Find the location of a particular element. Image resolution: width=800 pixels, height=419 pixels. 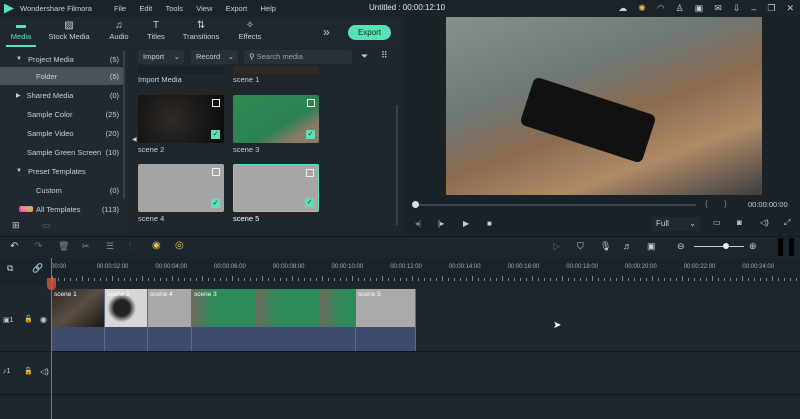

play-icon: ▶ is located at coordinates (466, 223).